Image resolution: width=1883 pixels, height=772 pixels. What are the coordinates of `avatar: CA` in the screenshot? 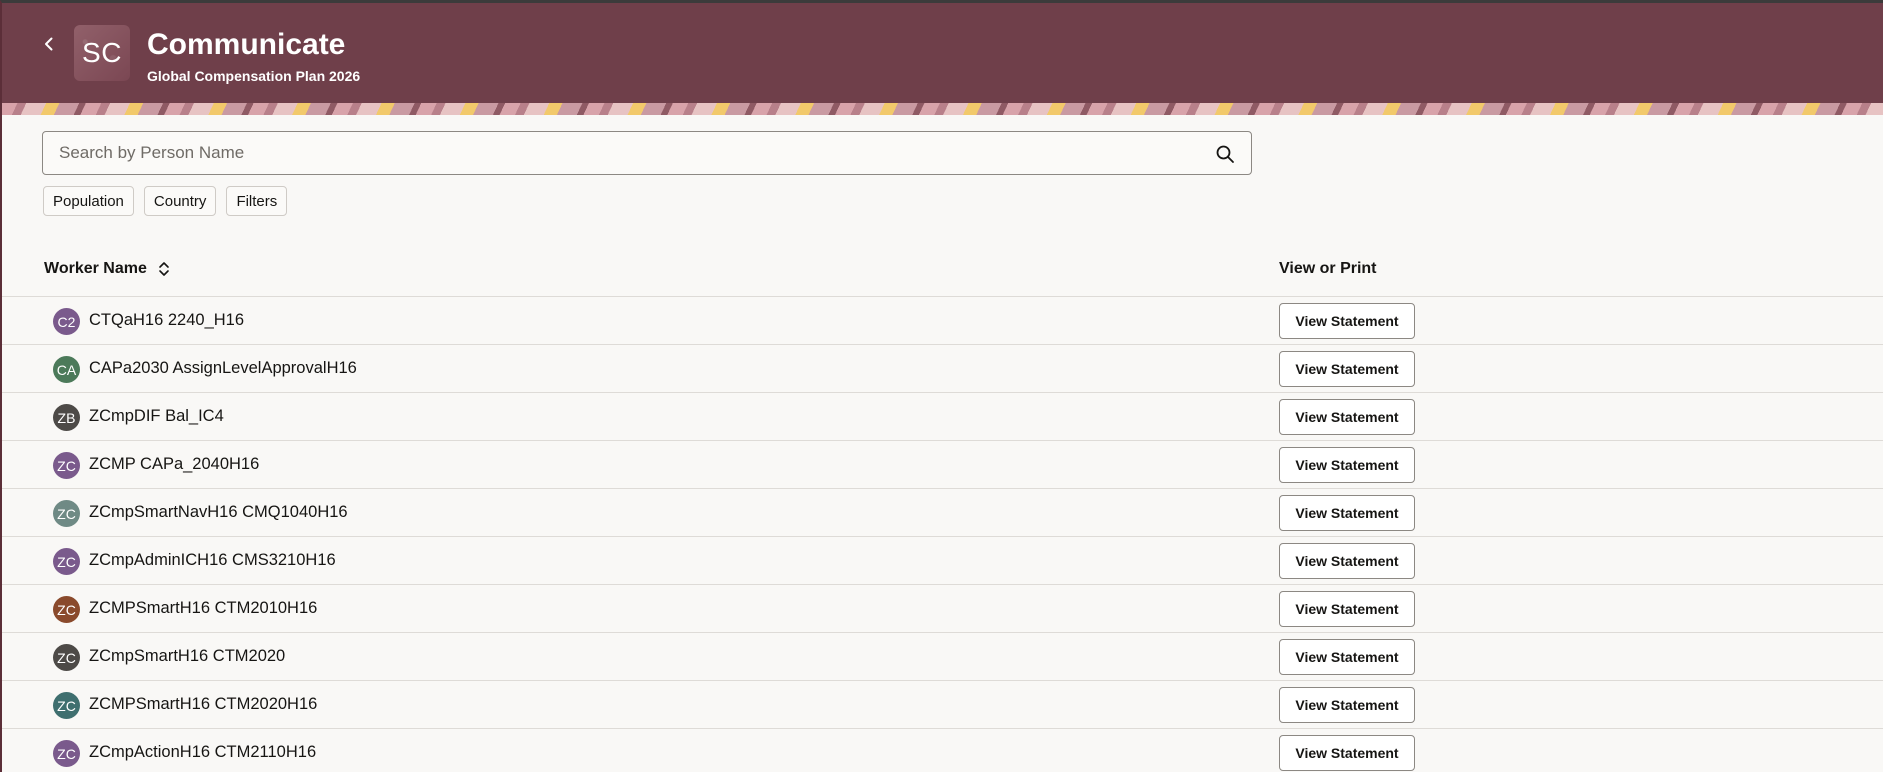 It's located at (66, 369).